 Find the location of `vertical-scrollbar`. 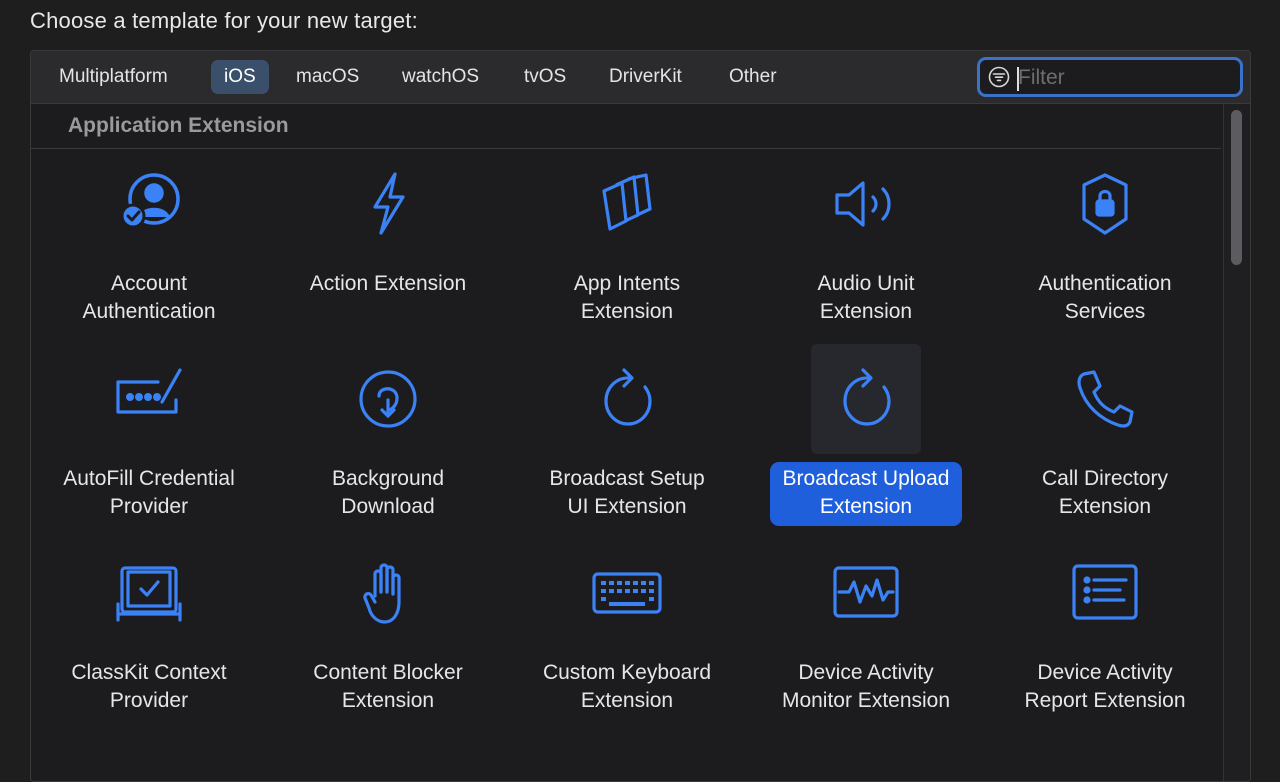

vertical-scrollbar is located at coordinates (1236, 442).